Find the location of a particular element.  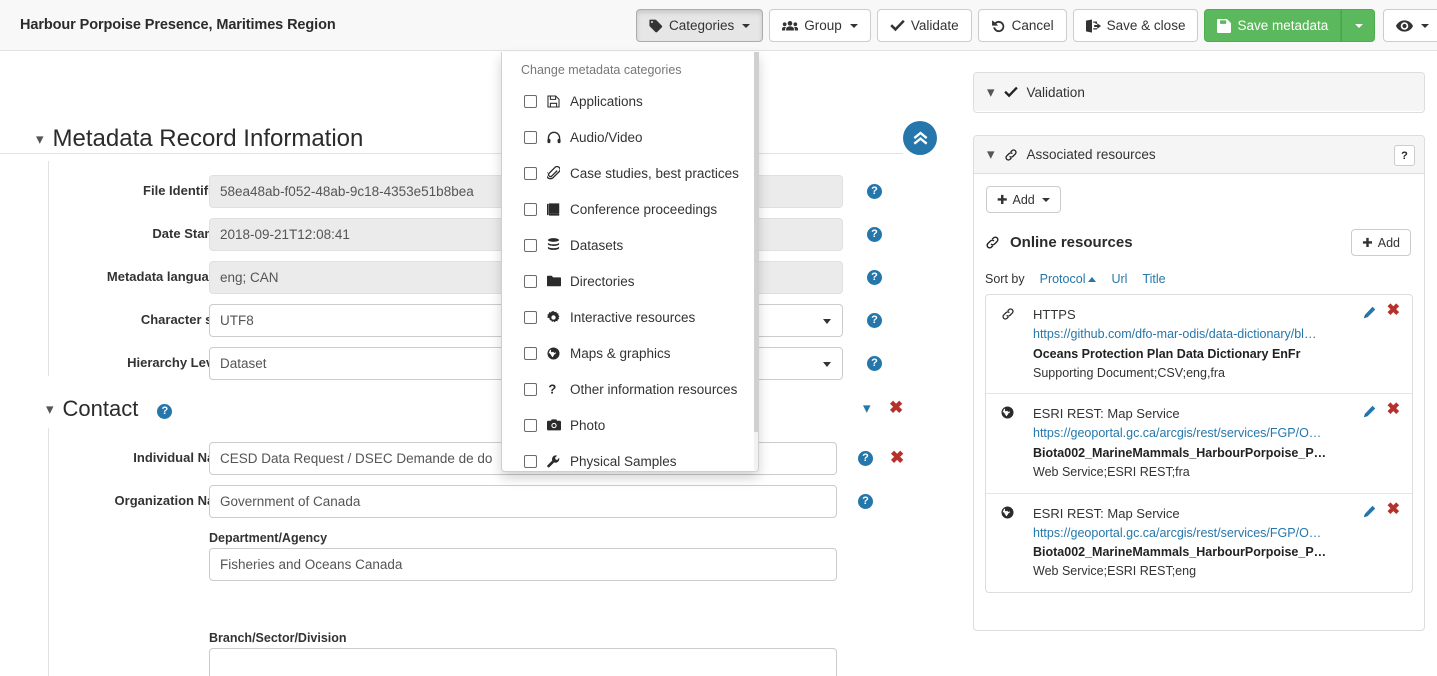

scroll-to-top-button is located at coordinates (920, 138).